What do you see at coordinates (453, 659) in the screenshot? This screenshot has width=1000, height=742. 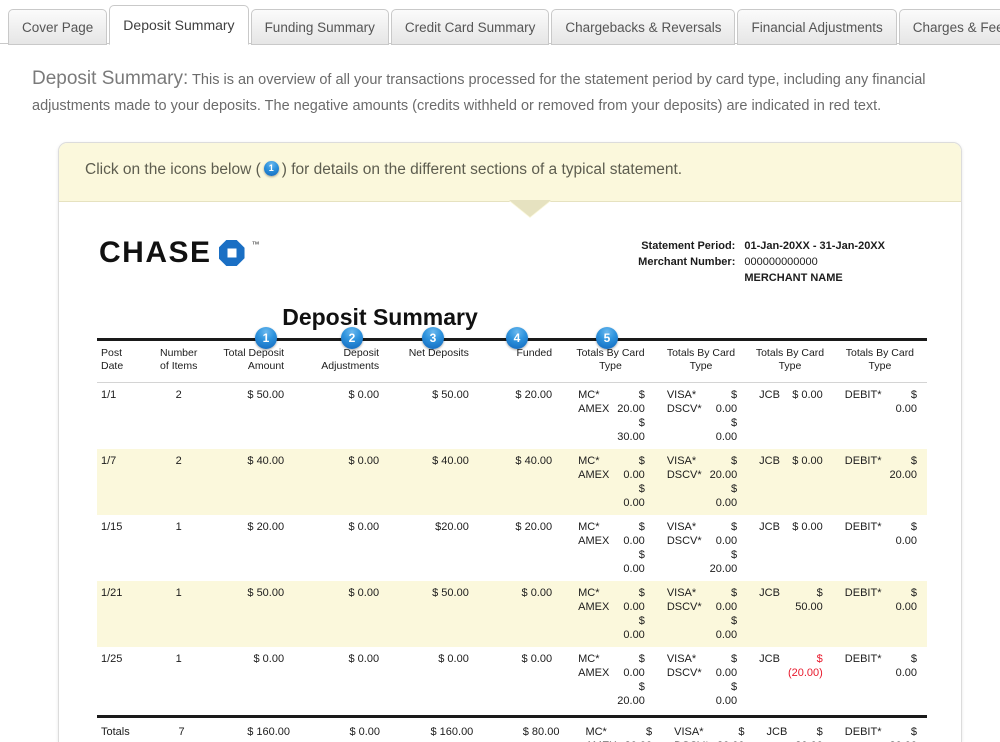 I see `cell-net-deposits: $ 0.00` at bounding box center [453, 659].